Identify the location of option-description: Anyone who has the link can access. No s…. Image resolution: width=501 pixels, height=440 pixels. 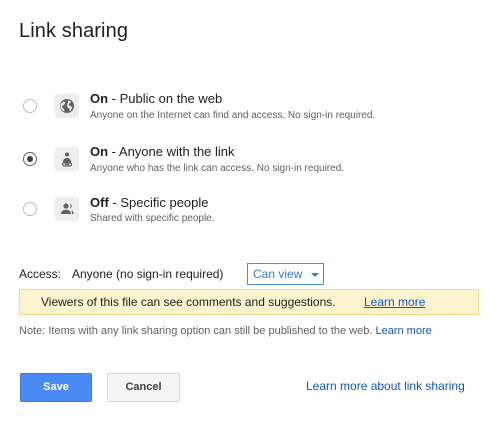
(217, 168).